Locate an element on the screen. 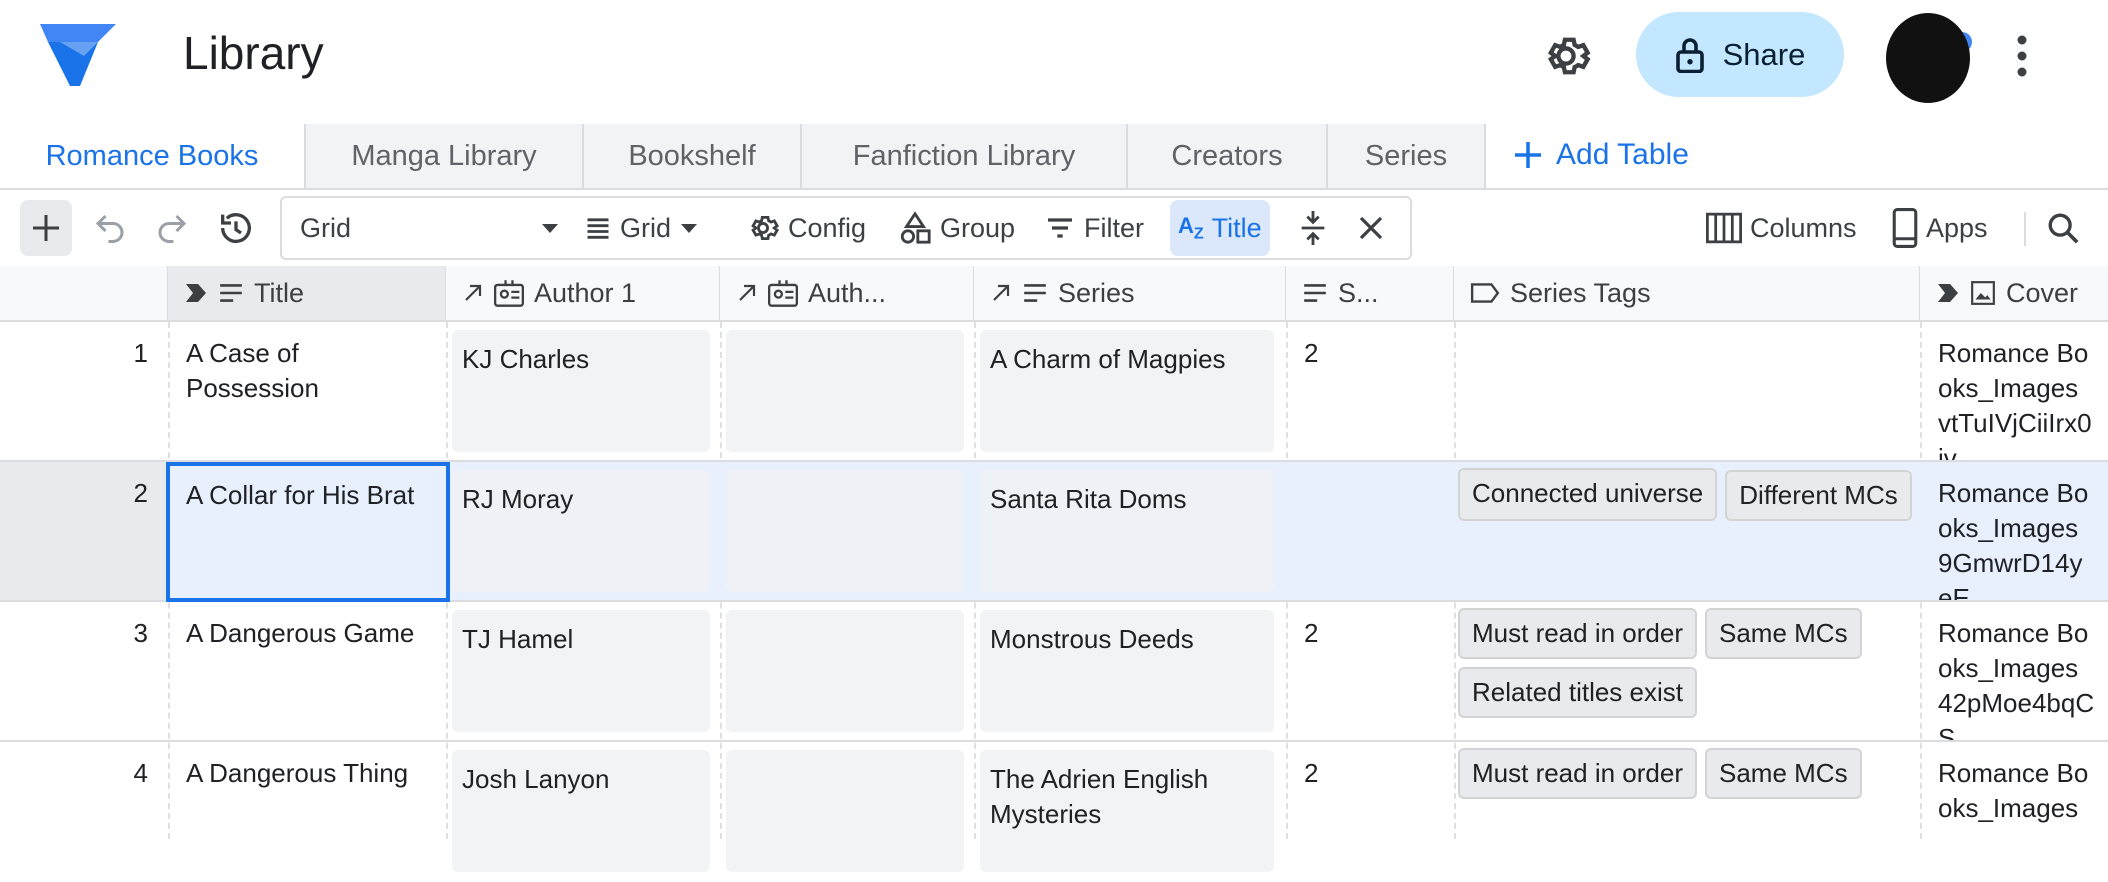 This screenshot has width=2108, height=882. cell-title: A Dangerous Thing is located at coordinates (307, 811).